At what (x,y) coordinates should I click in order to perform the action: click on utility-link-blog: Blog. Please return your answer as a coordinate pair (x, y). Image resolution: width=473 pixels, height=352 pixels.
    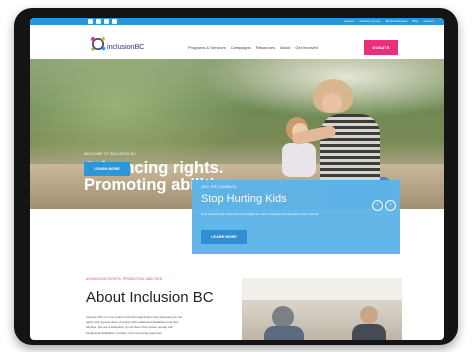
    Looking at the image, I should click on (415, 21).